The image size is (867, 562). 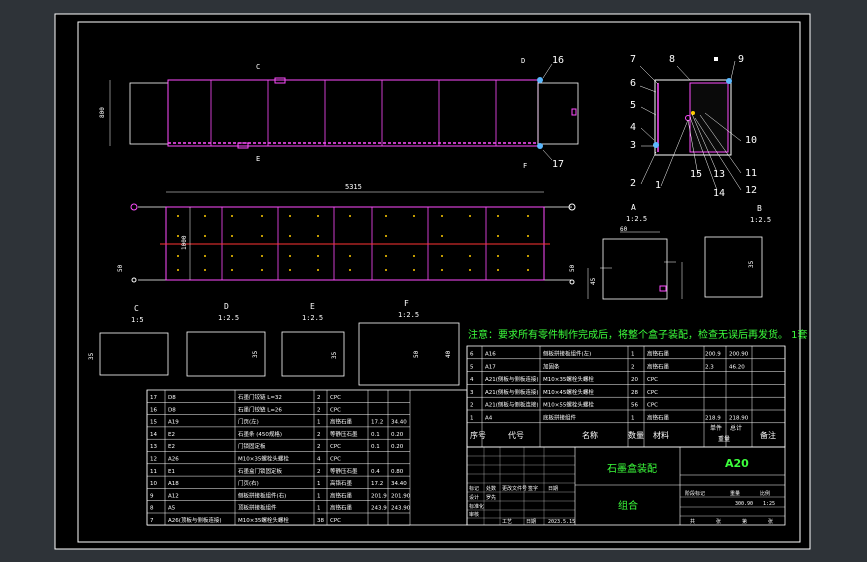 I want to click on bom-left-cell: 201.9, so click(x=379, y=496).